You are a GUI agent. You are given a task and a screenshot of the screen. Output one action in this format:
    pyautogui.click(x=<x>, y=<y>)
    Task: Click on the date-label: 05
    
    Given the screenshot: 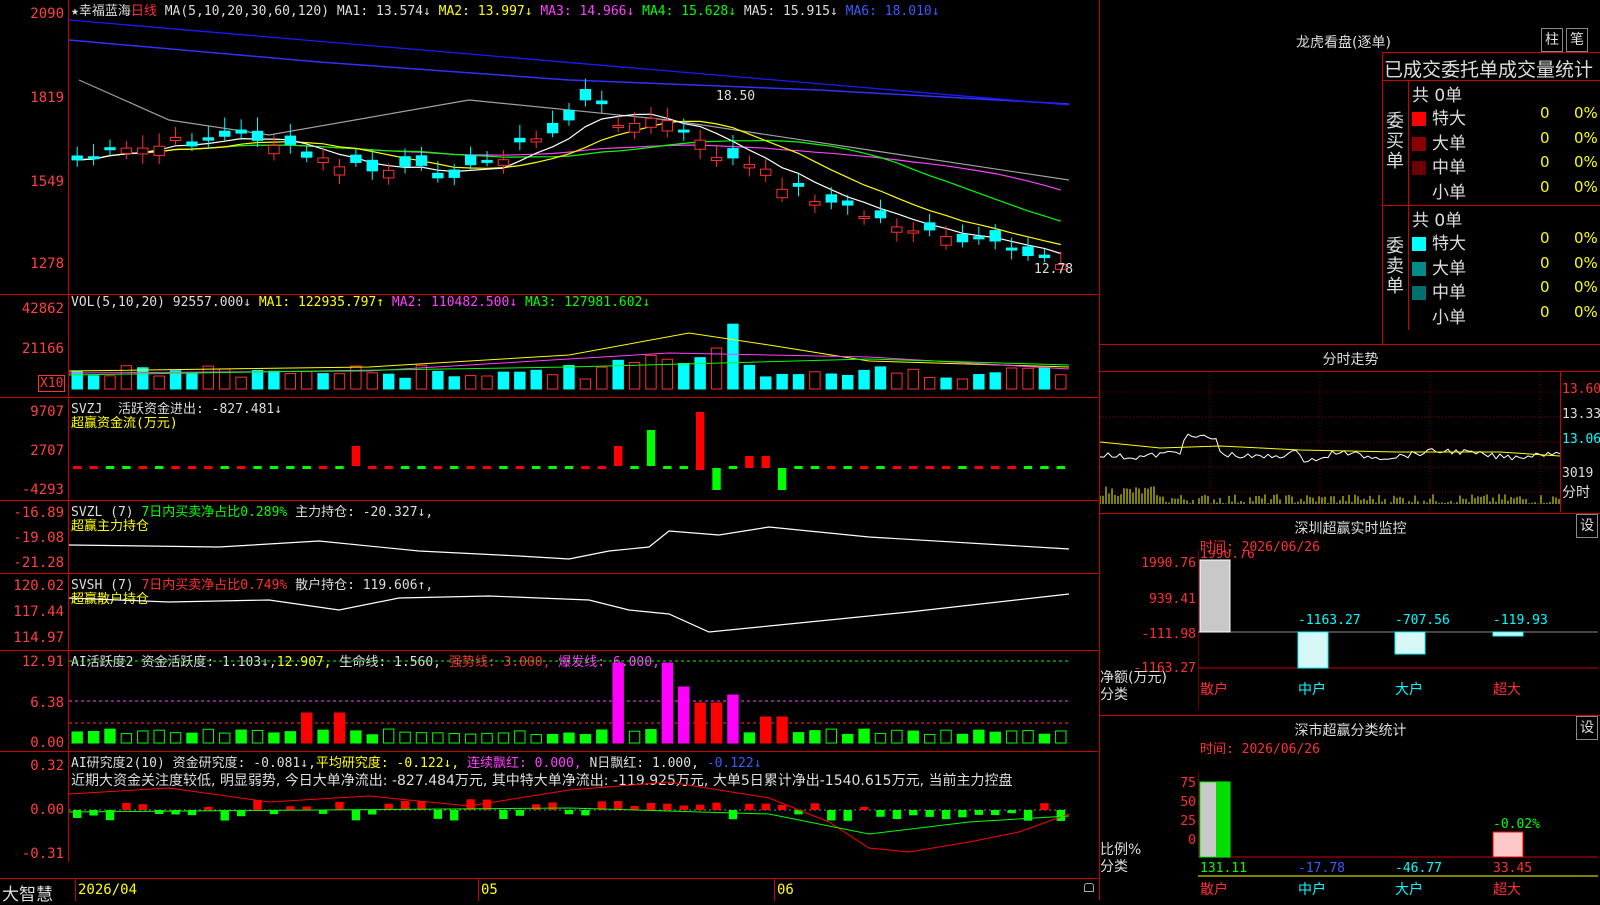 What is the action you would take?
    pyautogui.click(x=489, y=890)
    